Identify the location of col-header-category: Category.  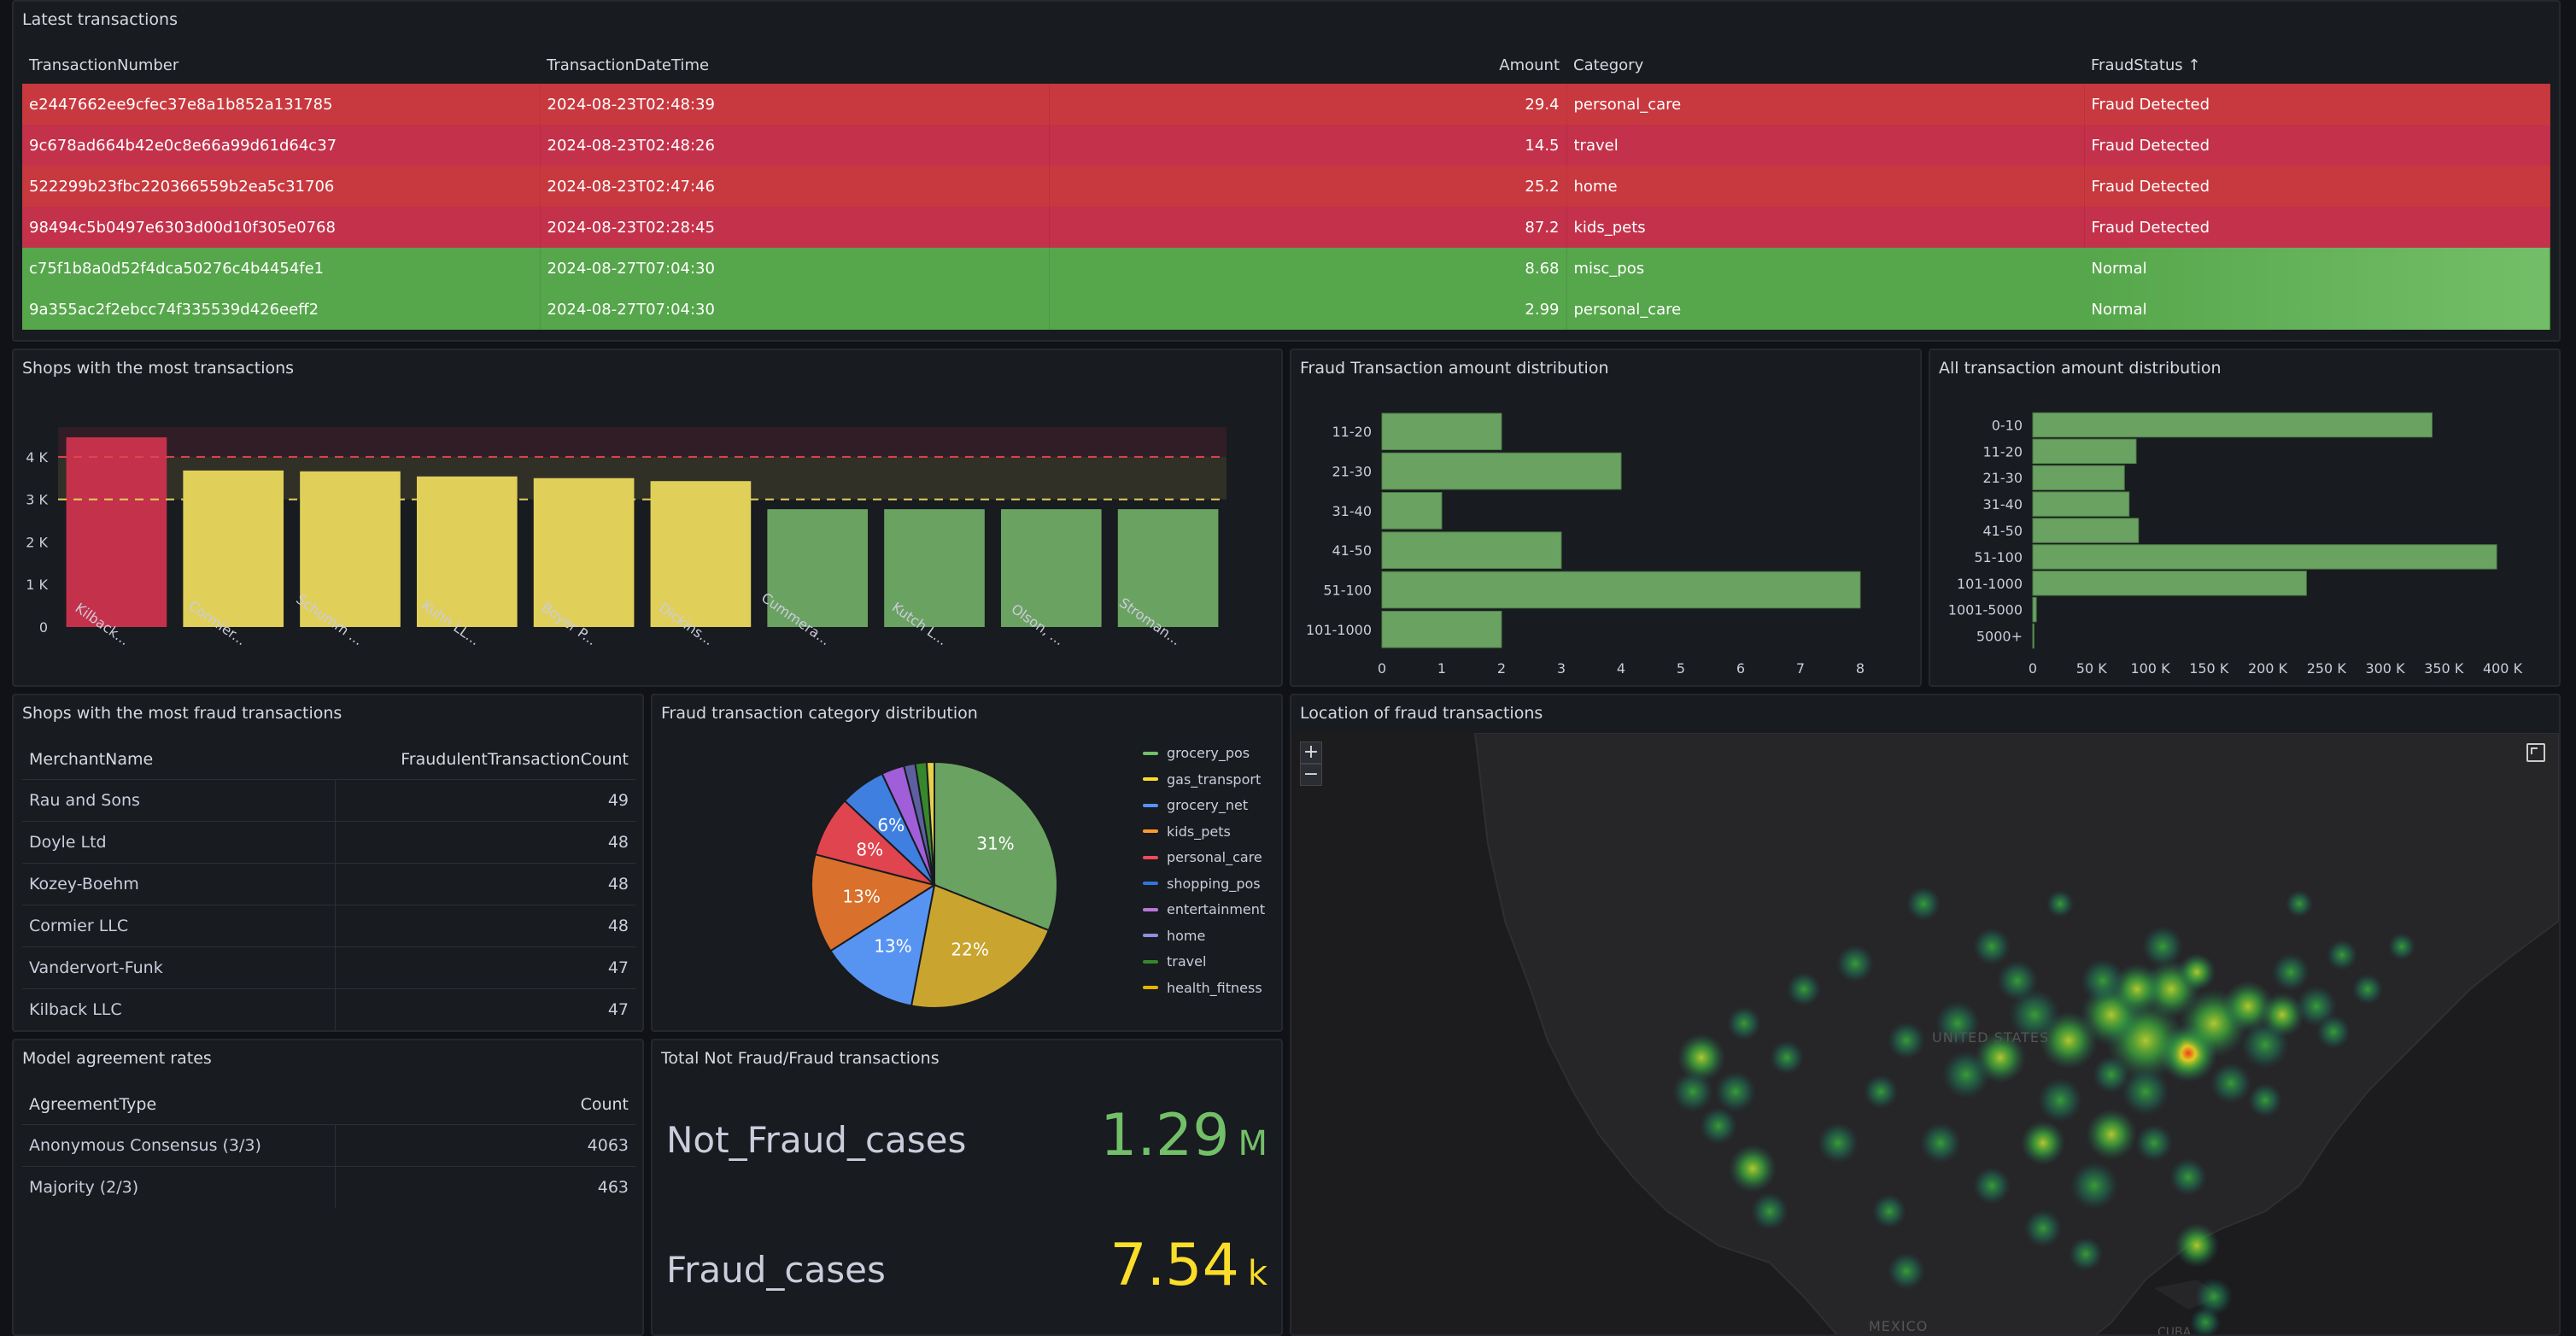
(1825, 65).